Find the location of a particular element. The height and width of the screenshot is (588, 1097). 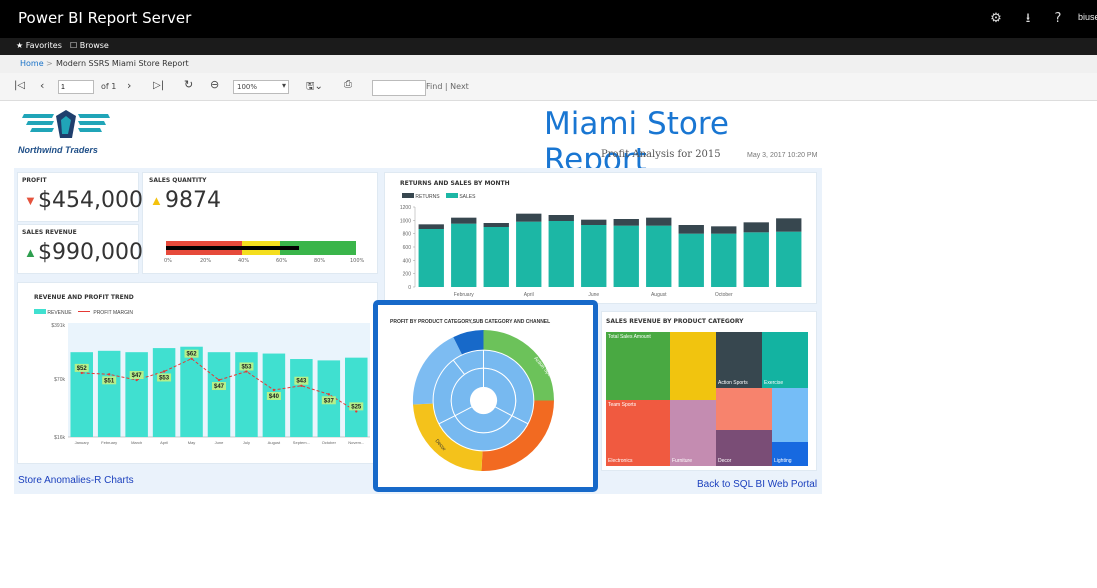

y-tick-label: $391k is located at coordinates (58, 326).